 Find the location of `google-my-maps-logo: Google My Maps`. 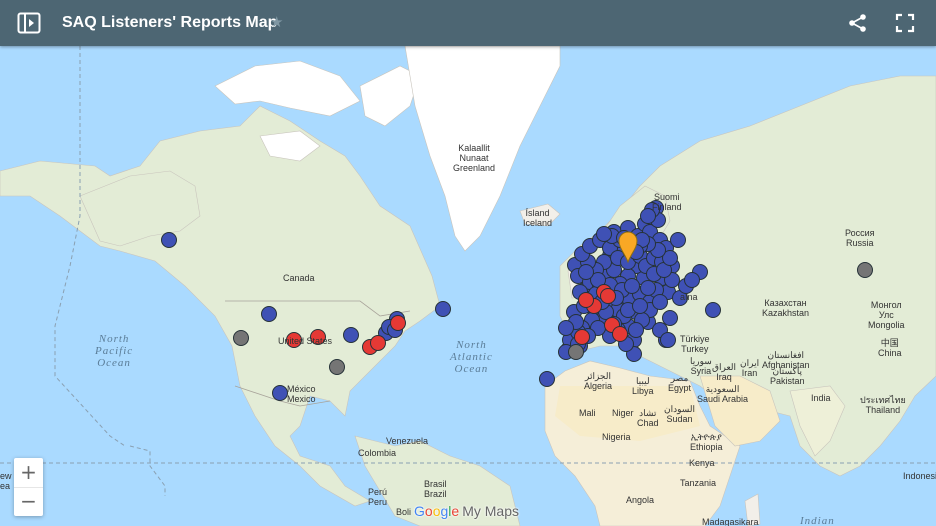

google-my-maps-logo: Google My Maps is located at coordinates (466, 511).